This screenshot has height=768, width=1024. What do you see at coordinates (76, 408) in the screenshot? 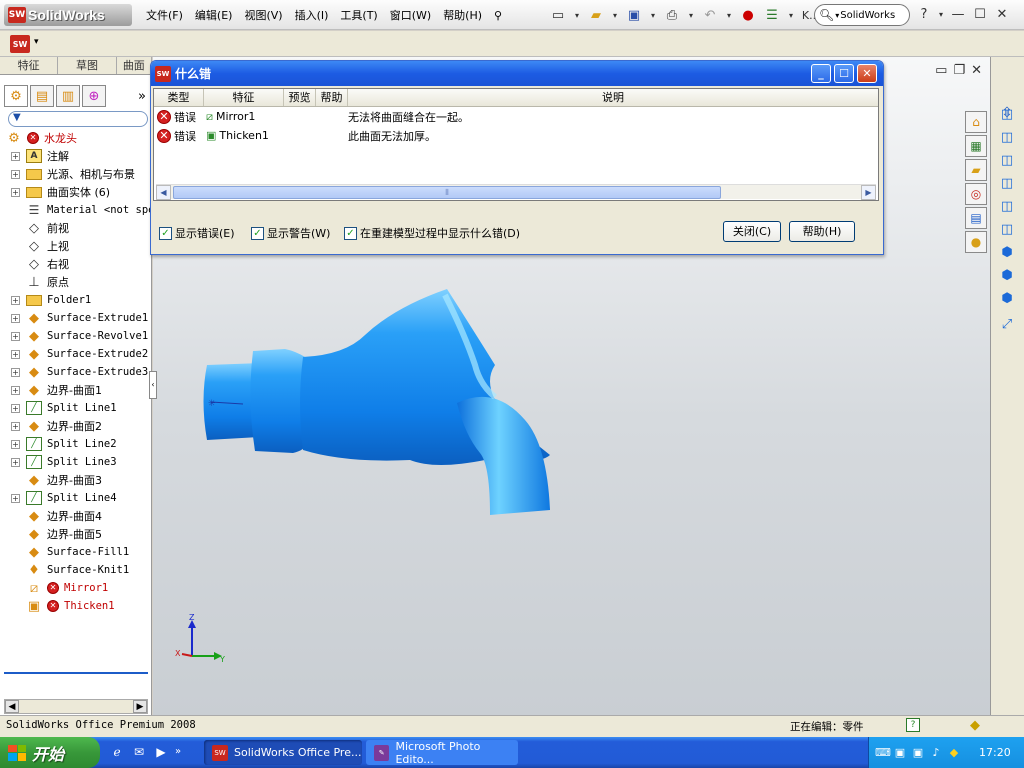
I see `tree-item: + ╱ Split Line1` at bounding box center [76, 408].